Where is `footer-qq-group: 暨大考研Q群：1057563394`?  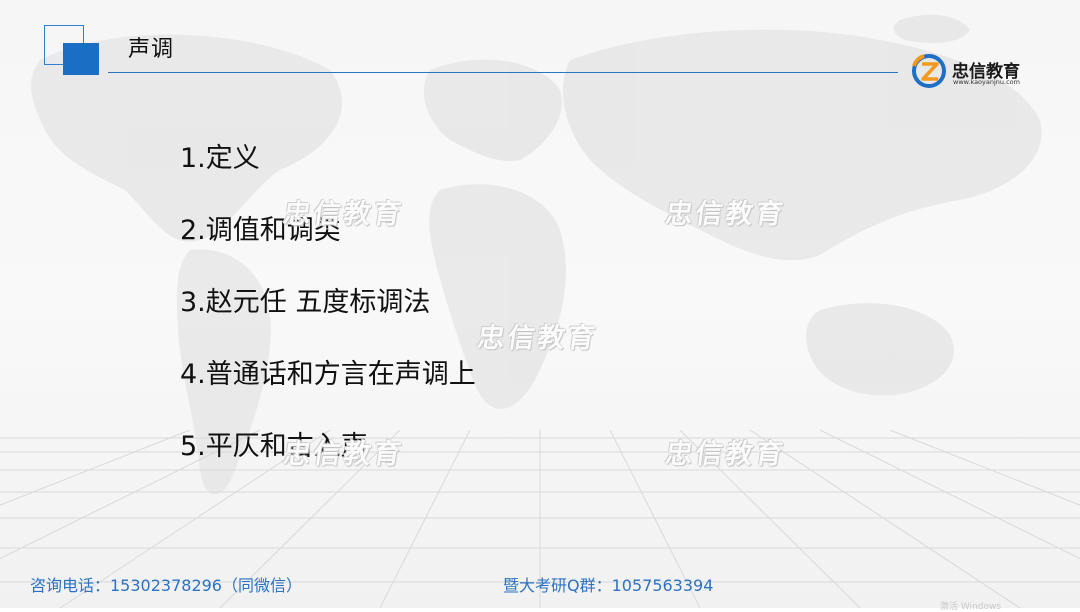
footer-qq-group: 暨大考研Q群：1057563394 is located at coordinates (608, 585).